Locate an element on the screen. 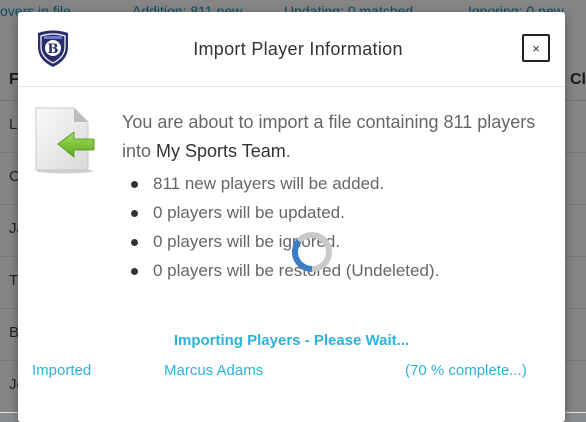  current-player-name: Marcus Adams is located at coordinates (214, 370).